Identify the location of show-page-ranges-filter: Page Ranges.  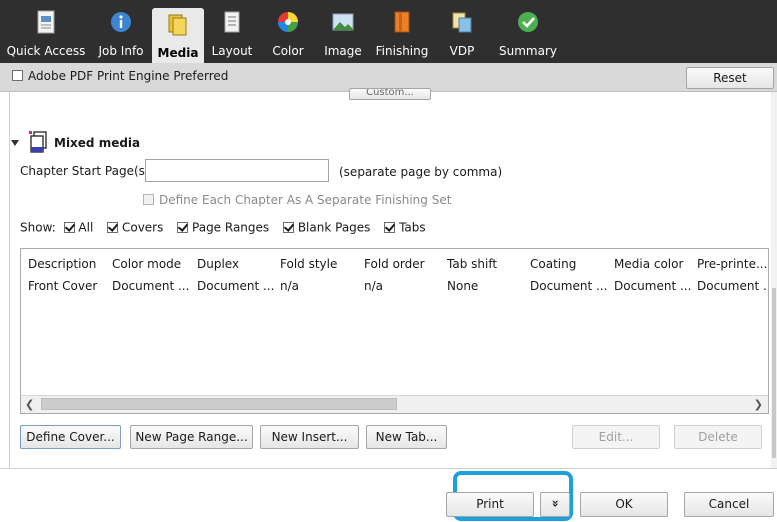
(223, 227).